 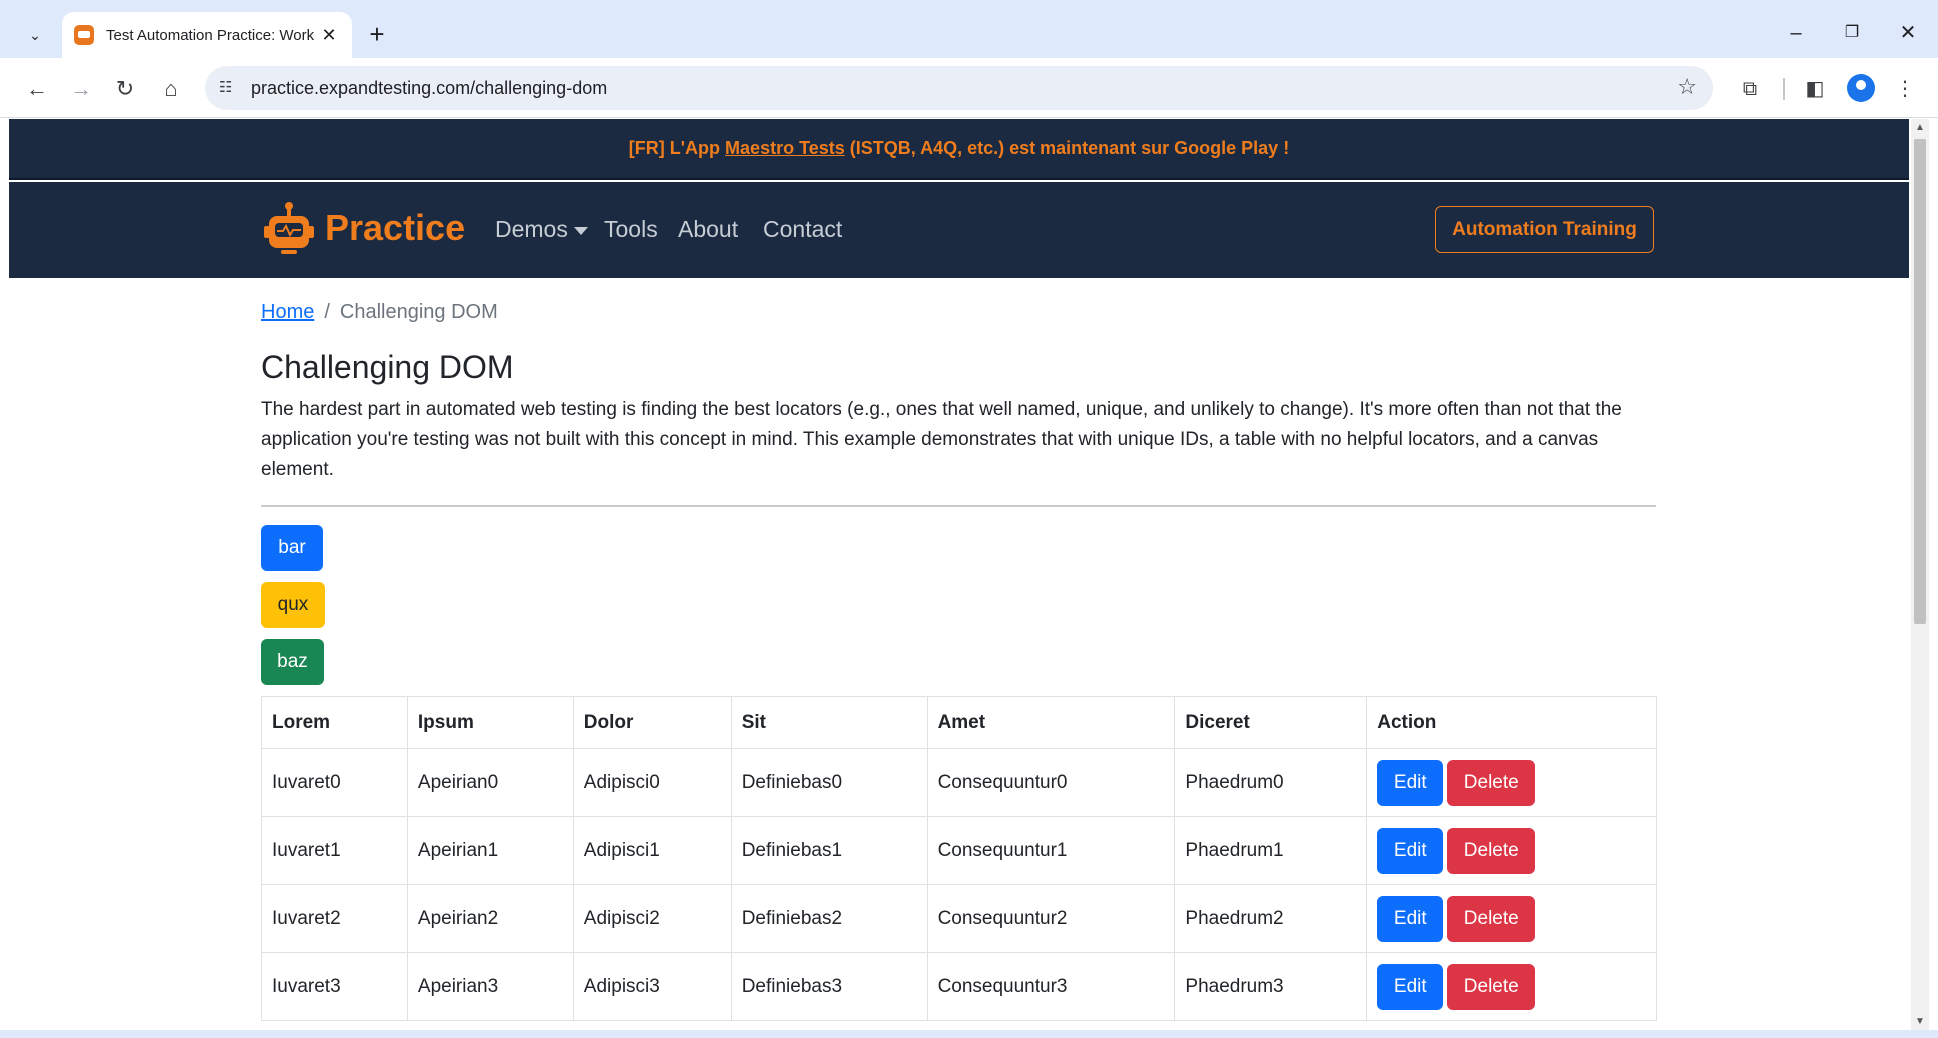 I want to click on table-cell: Iuvaret0, so click(x=334, y=782).